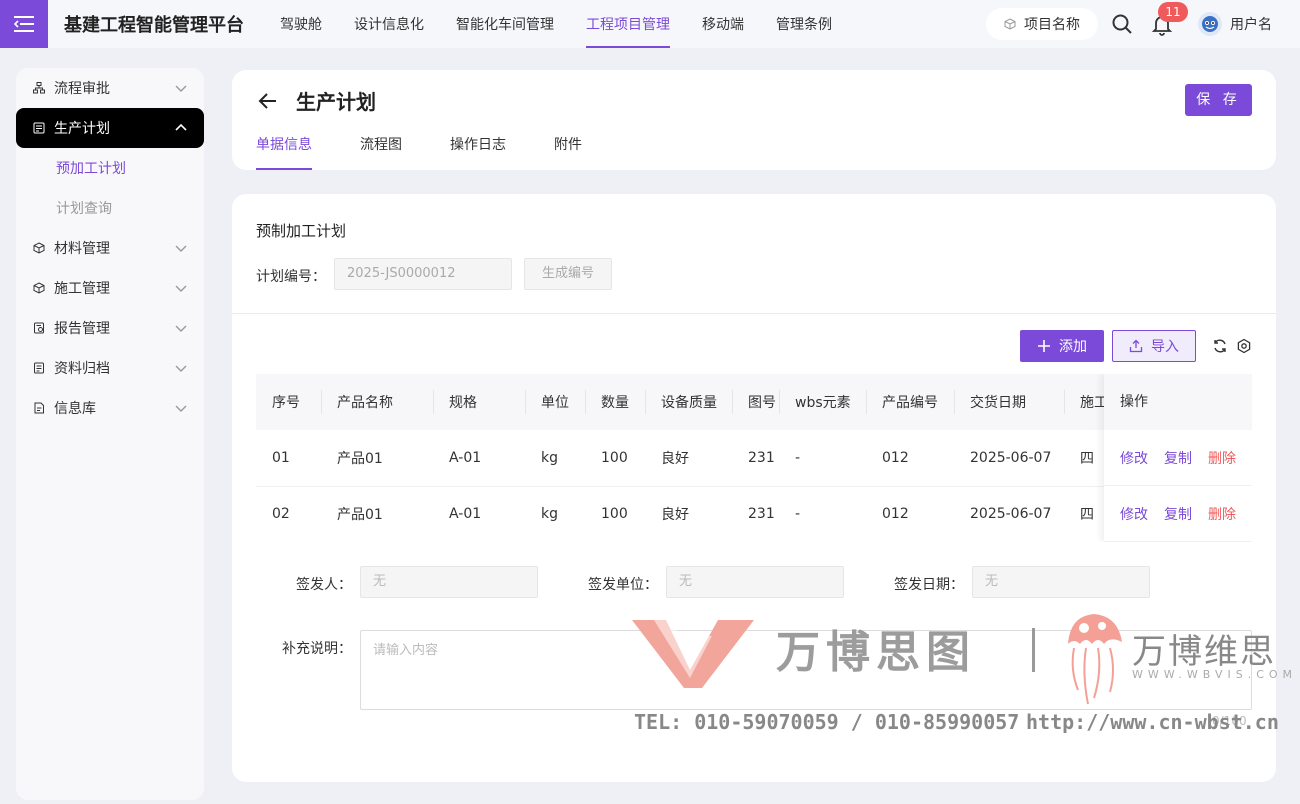 The image size is (1300, 804). What do you see at coordinates (1073, 347) in the screenshot?
I see `add-label: 添加` at bounding box center [1073, 347].